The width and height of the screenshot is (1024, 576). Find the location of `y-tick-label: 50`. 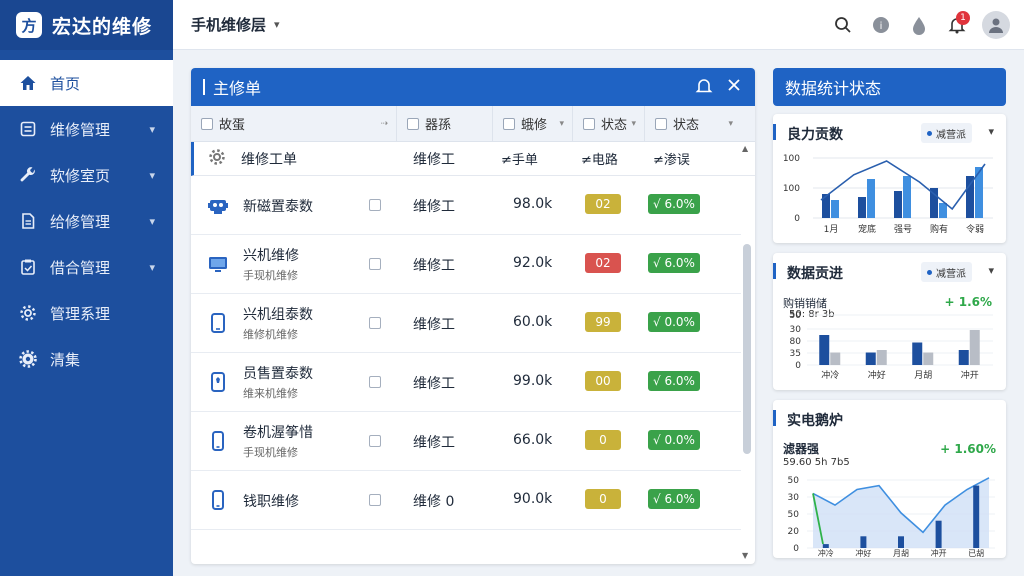

y-tick-label: 50 is located at coordinates (794, 481).